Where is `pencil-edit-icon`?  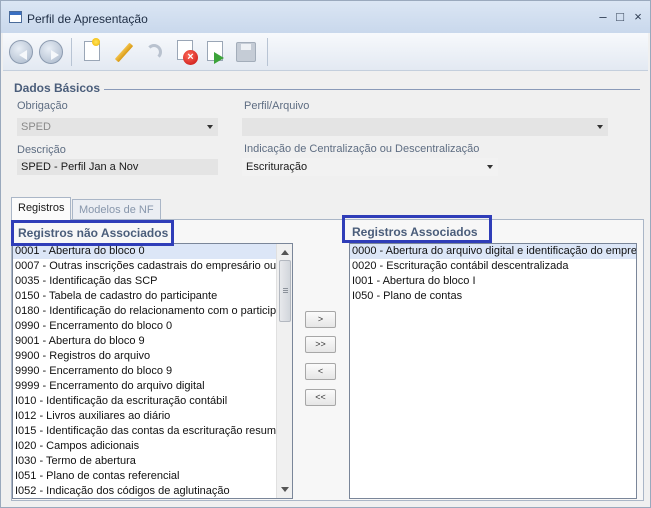 pencil-edit-icon is located at coordinates (124, 52).